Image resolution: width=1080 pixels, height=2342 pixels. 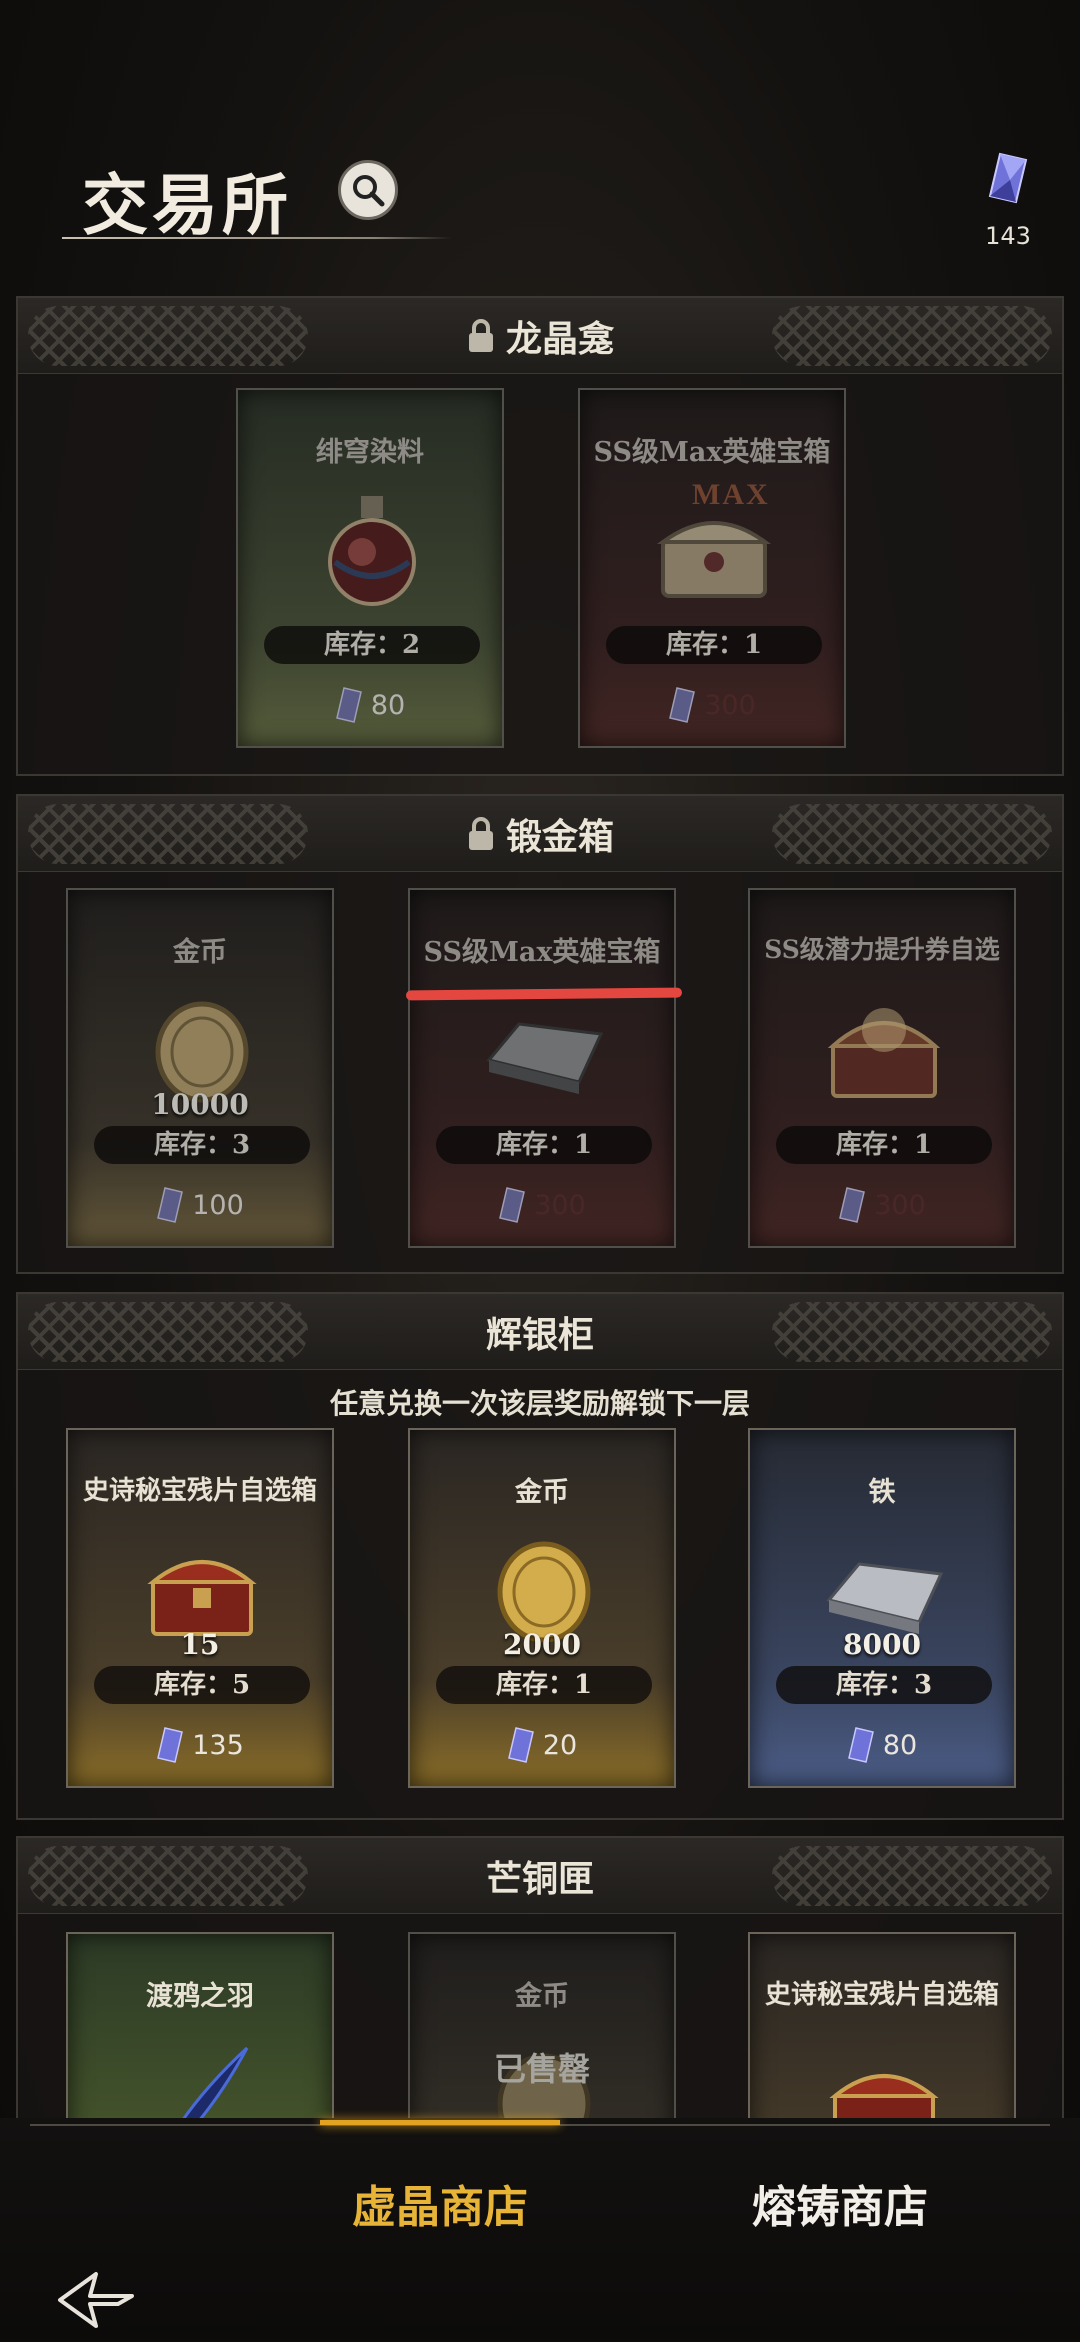 I want to click on panel-header: 锻金箱, so click(x=540, y=834).